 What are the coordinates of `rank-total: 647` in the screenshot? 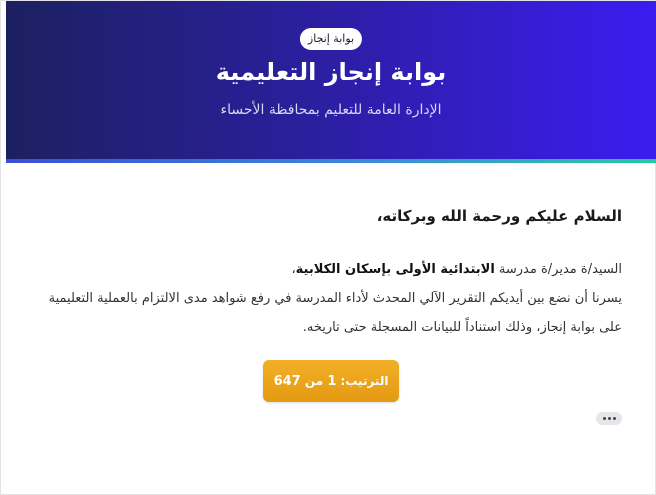 It's located at (287, 381).